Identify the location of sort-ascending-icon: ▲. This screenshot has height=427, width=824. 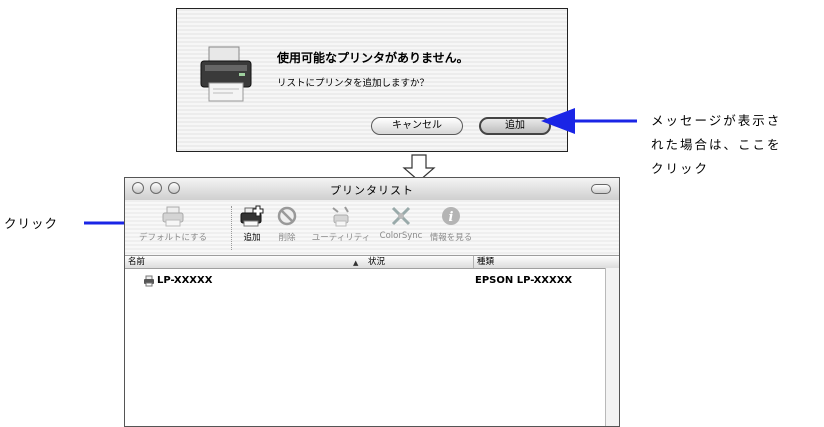
(356, 263).